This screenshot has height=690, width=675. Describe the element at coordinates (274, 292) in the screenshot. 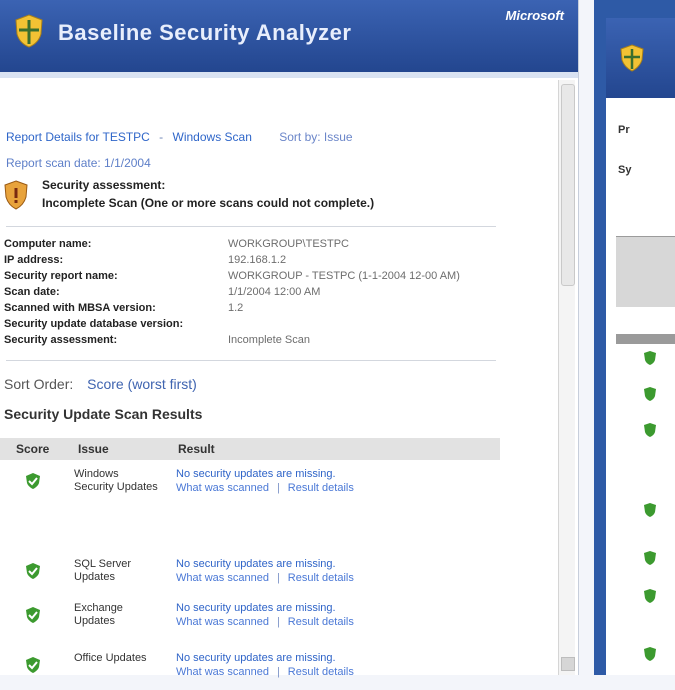

I see `info-value: 1/1/2004 12:00 AM` at that location.